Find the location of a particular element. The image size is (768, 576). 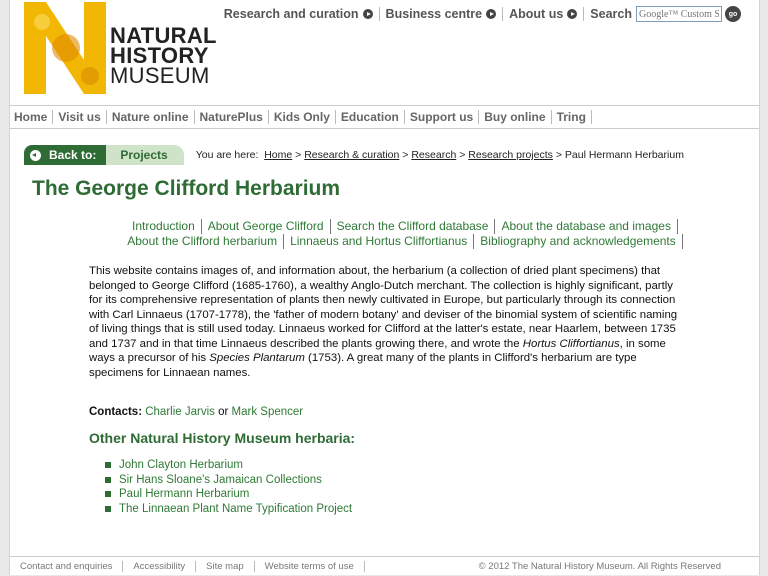

museum-logo: NATURAL HISTORY MUSEUM is located at coordinates (129, 49).